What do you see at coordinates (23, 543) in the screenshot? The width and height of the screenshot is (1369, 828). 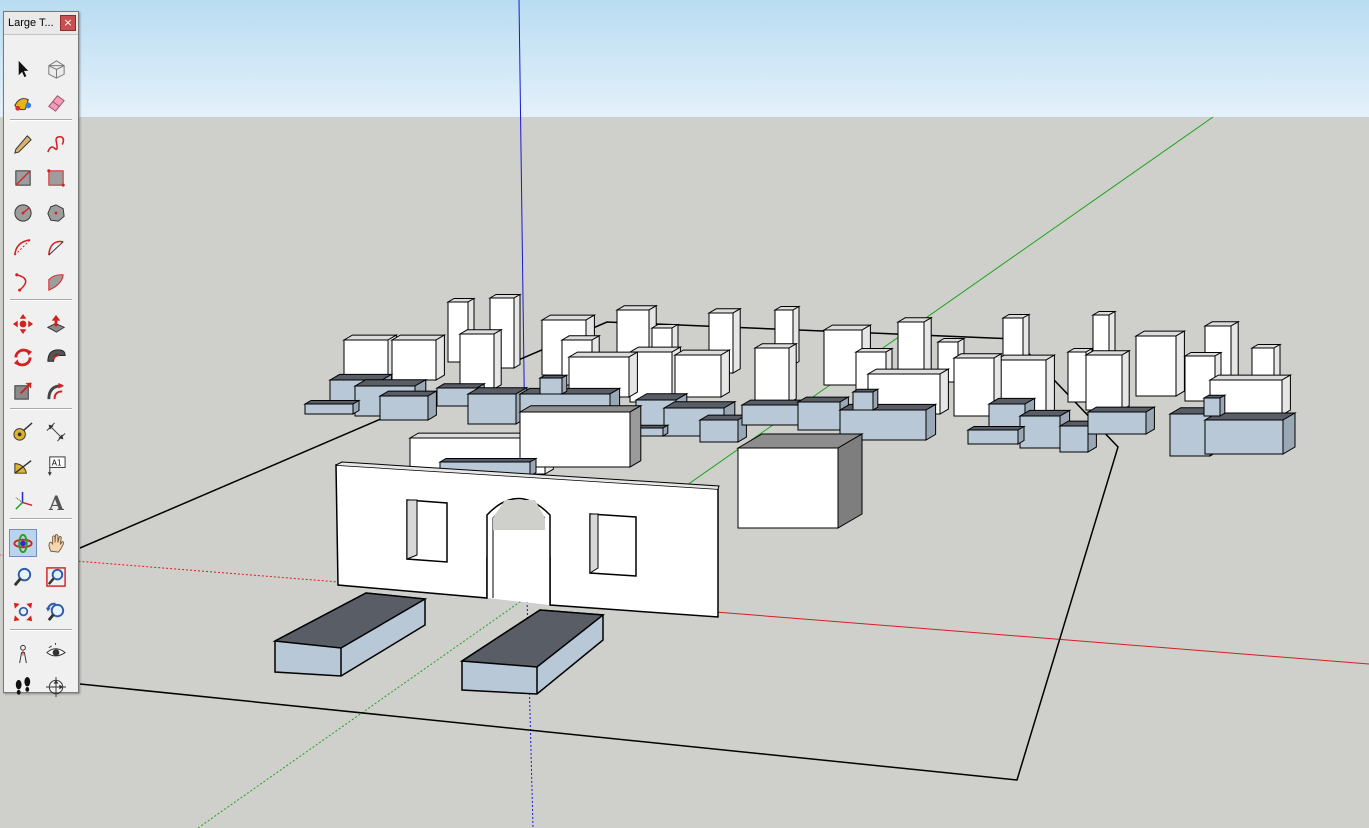 I see `orbit-tool-button` at bounding box center [23, 543].